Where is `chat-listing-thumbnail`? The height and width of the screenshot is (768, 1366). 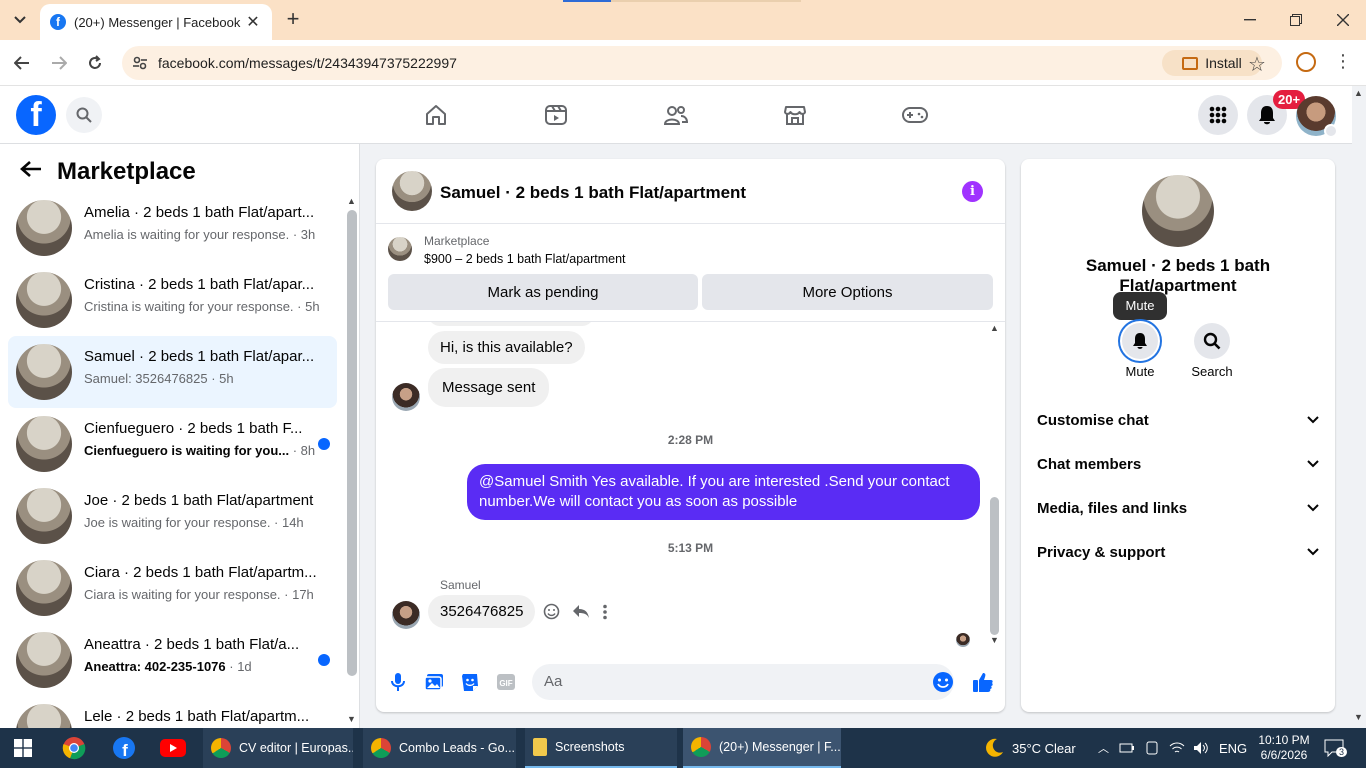
chat-listing-thumbnail is located at coordinates (412, 191).